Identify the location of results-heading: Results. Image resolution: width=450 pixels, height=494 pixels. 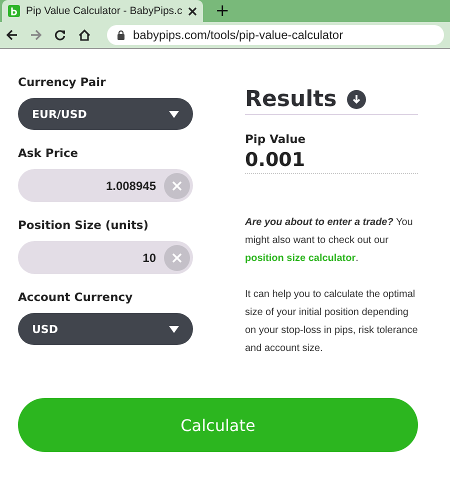
(291, 99).